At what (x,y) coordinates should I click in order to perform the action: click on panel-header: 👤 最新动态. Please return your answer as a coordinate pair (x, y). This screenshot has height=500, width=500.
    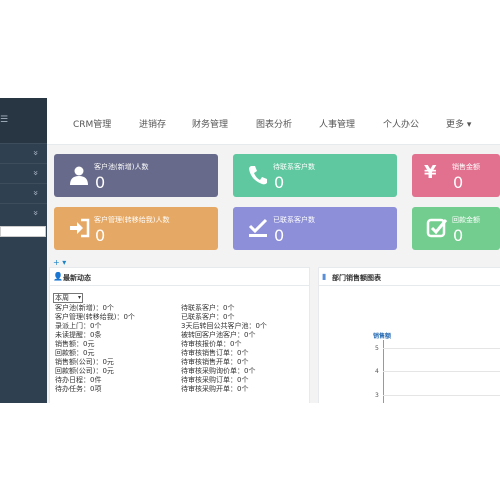
    Looking at the image, I should click on (179, 277).